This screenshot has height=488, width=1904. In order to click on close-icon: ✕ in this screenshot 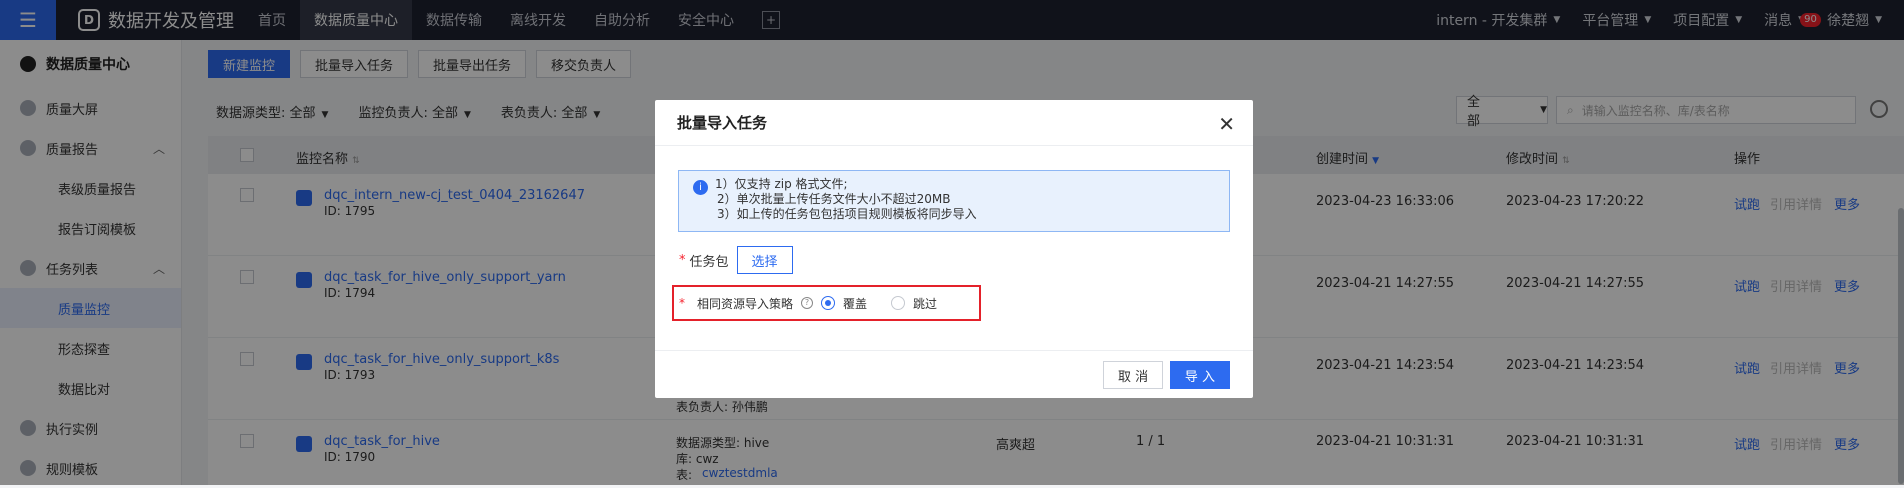, I will do `click(1226, 124)`.